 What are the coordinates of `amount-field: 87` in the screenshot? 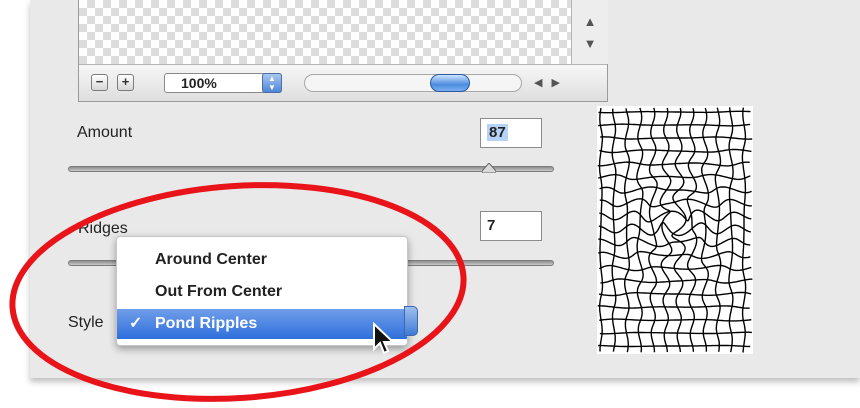 It's located at (511, 133).